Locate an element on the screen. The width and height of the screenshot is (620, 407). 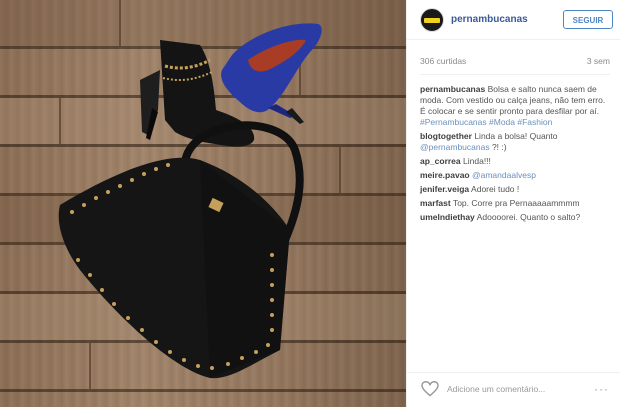
comment-username: umelndiethay is located at coordinates (447, 217).